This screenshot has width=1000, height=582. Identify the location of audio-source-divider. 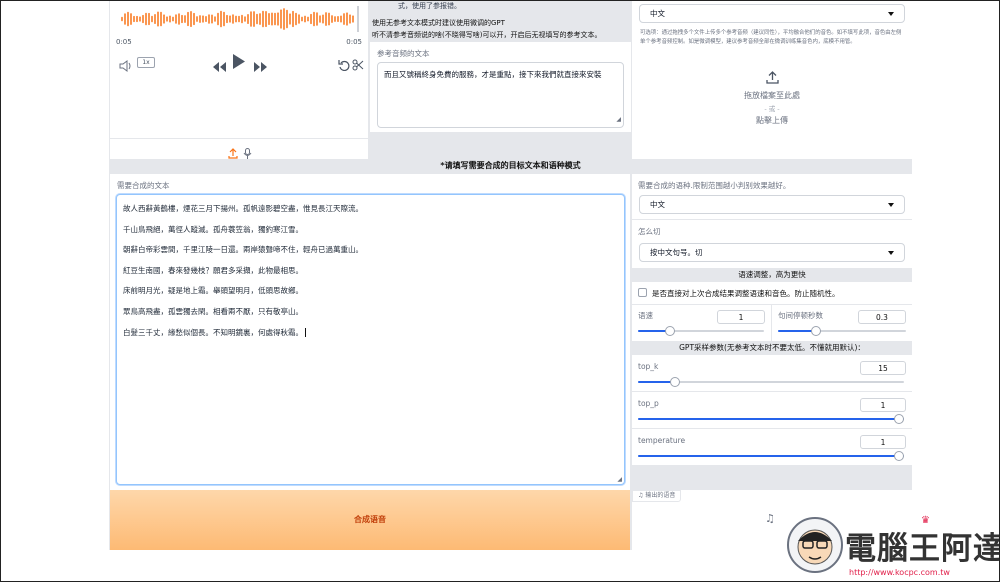
(239, 138).